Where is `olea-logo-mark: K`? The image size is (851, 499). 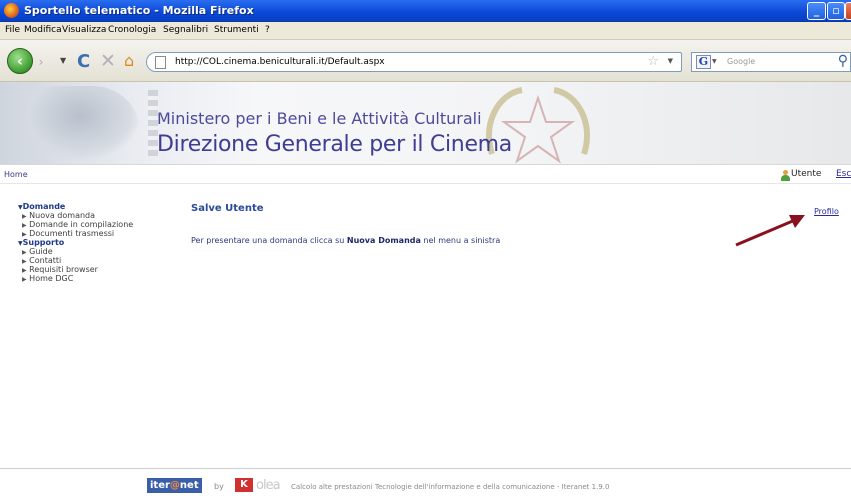
olea-logo-mark: K is located at coordinates (244, 485).